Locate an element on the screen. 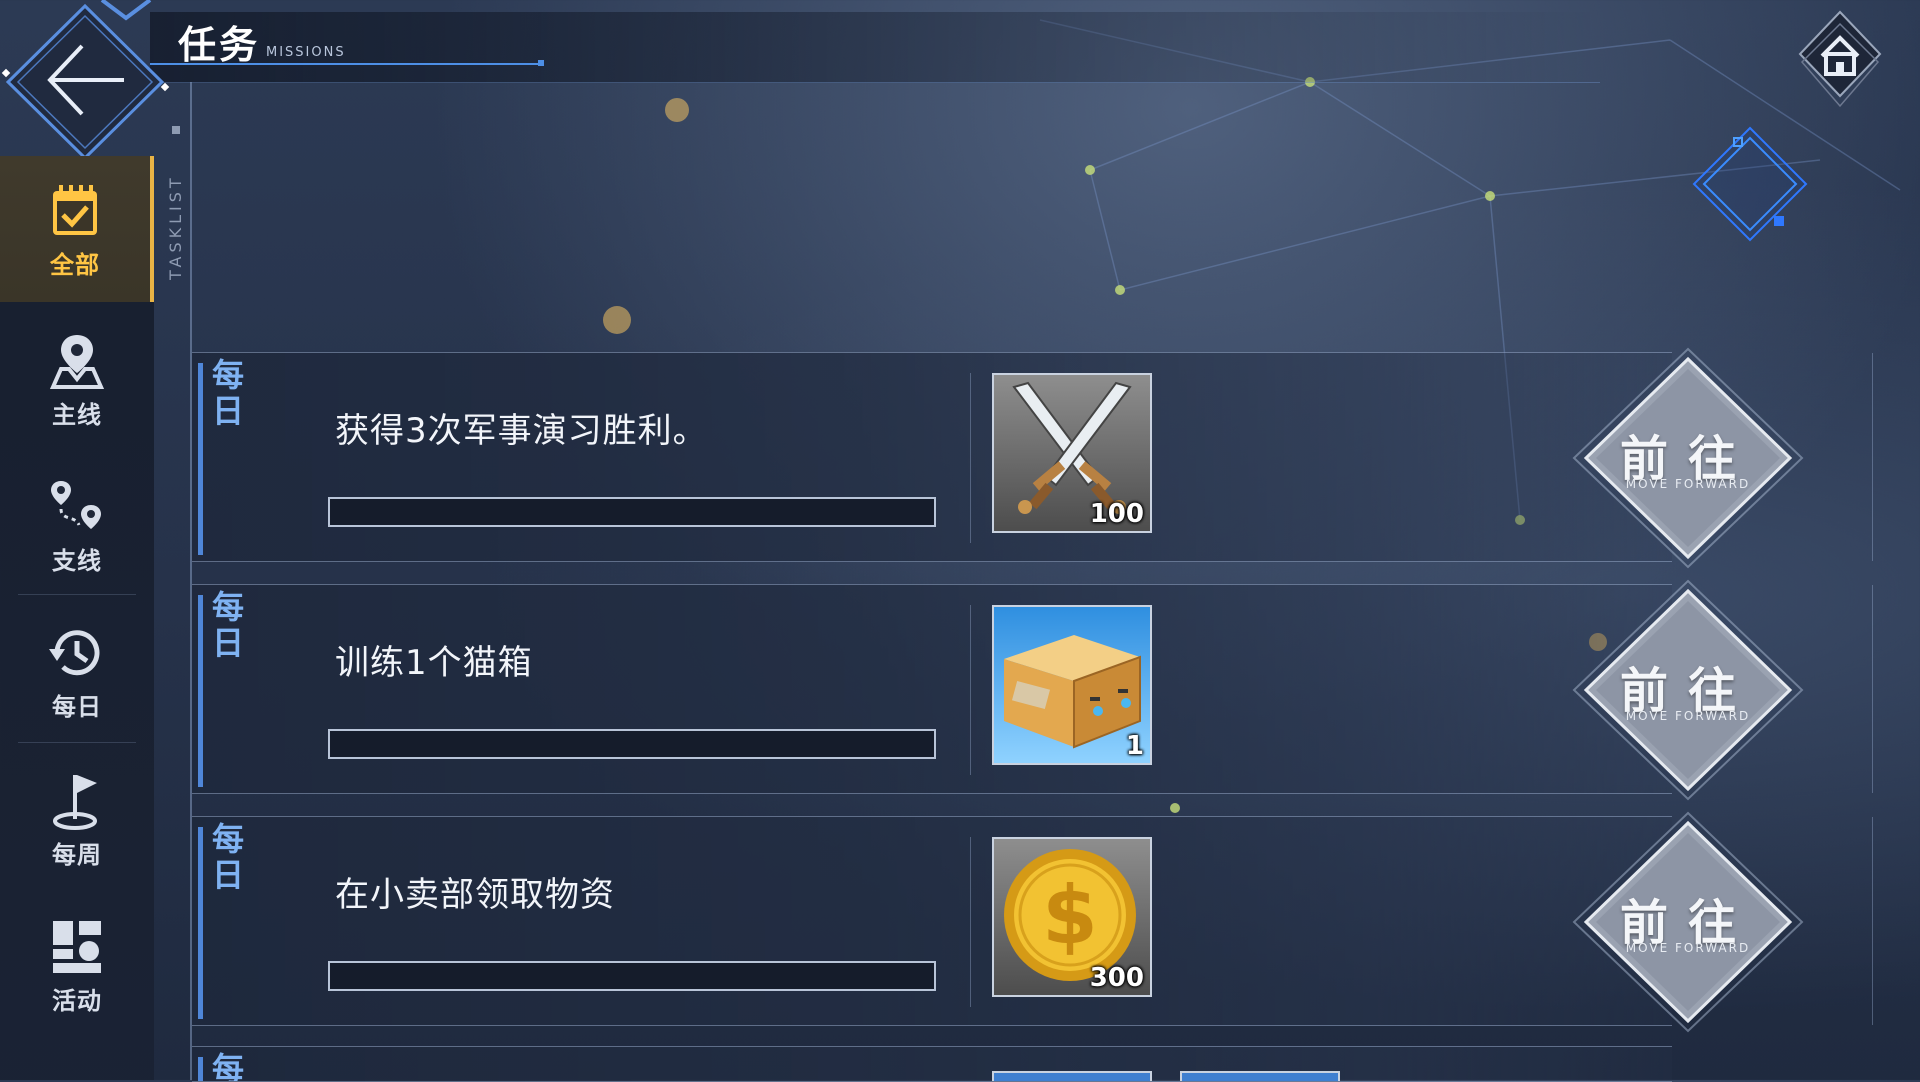 This screenshot has width=1920, height=1082. page-subtitle: MISSIONS is located at coordinates (306, 52).